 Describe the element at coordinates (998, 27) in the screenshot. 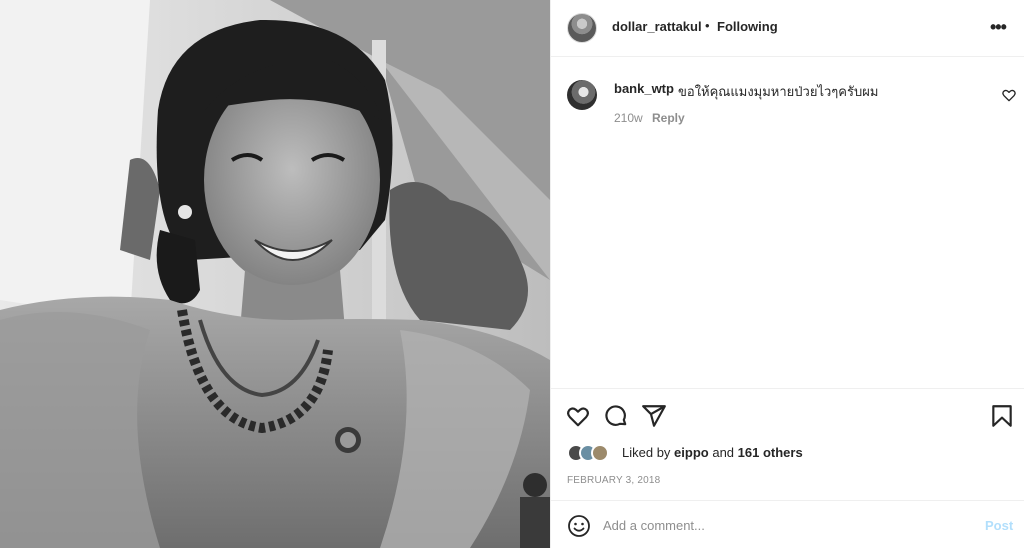

I see `more-options-icon: •••` at that location.